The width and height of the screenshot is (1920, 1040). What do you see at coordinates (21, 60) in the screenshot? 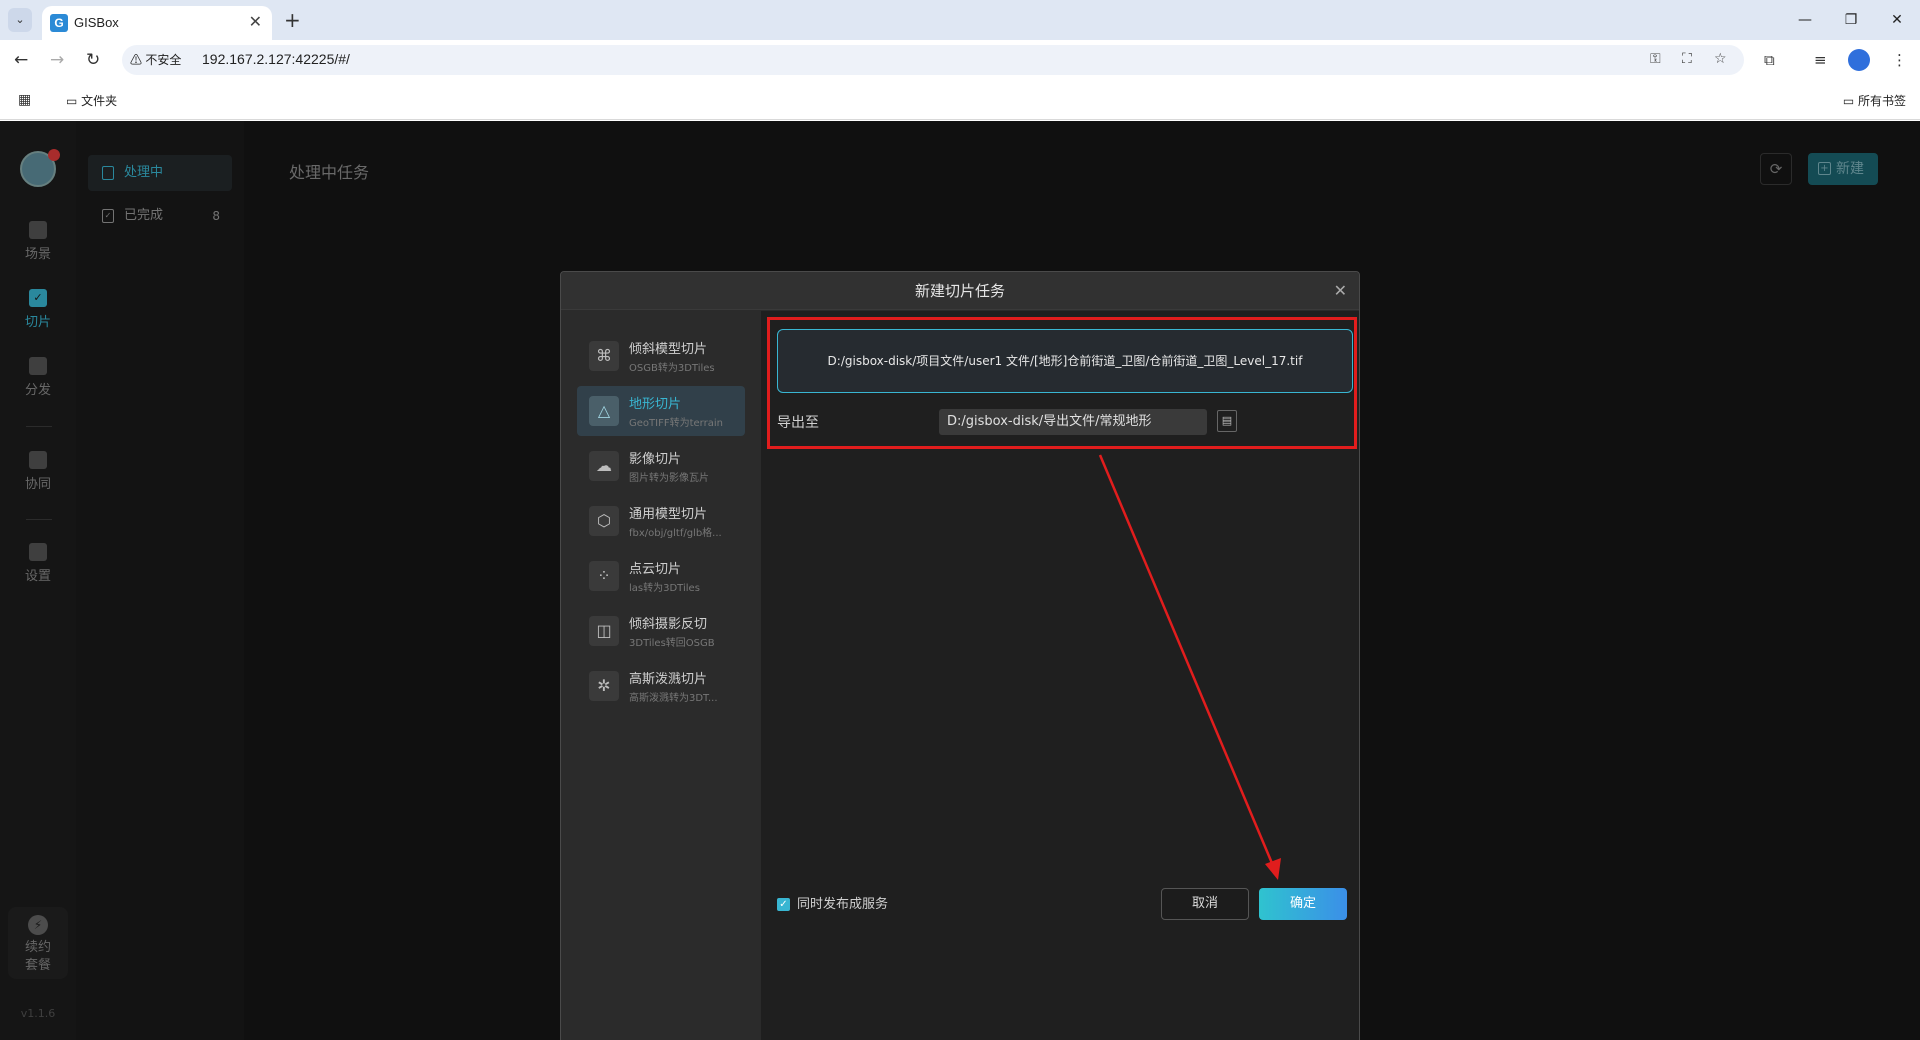
I see `back-button: ←` at bounding box center [21, 60].